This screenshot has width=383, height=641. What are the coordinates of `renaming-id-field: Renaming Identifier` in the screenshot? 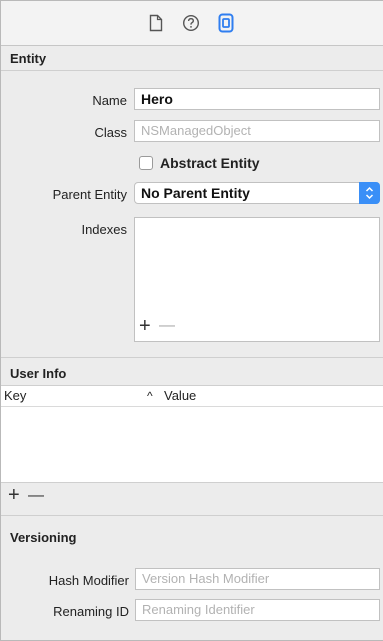 It's located at (257, 610).